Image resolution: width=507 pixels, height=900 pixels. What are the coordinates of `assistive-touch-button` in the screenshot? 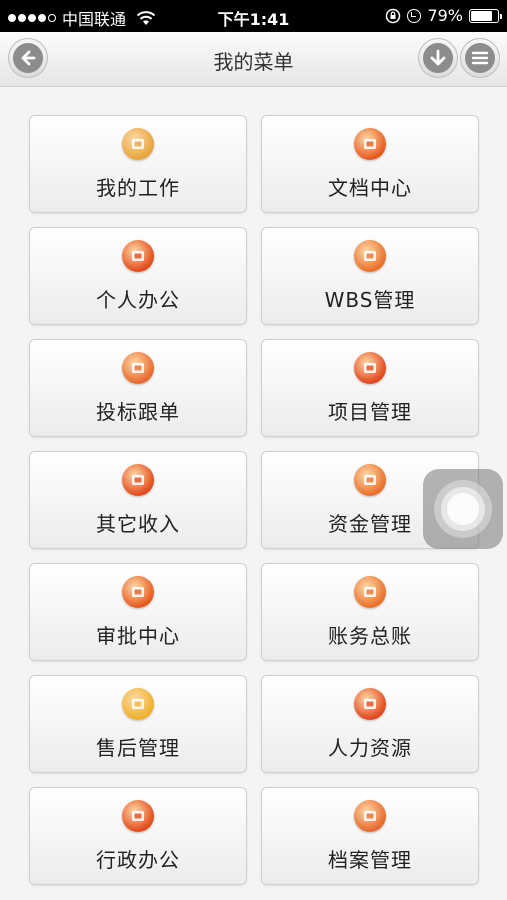 It's located at (463, 509).